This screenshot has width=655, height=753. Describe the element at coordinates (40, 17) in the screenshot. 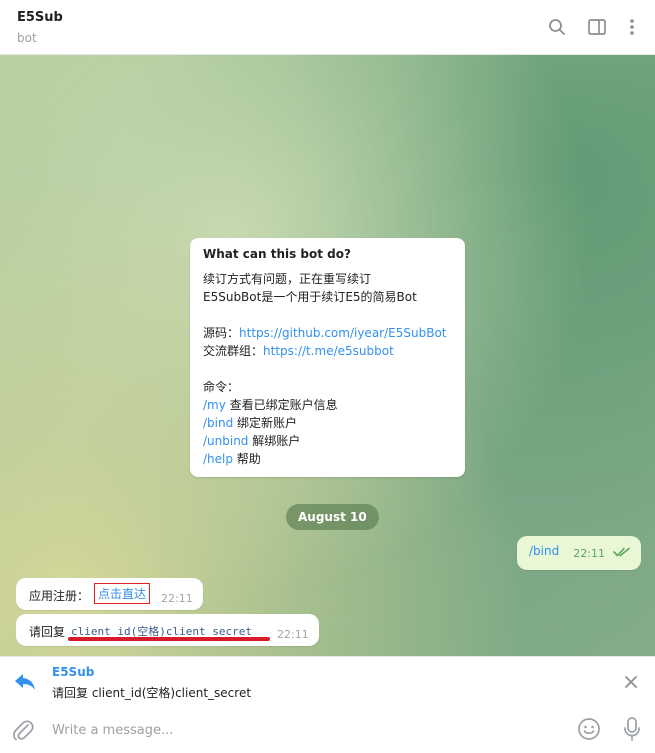

I see `chat-title: E5Sub` at that location.